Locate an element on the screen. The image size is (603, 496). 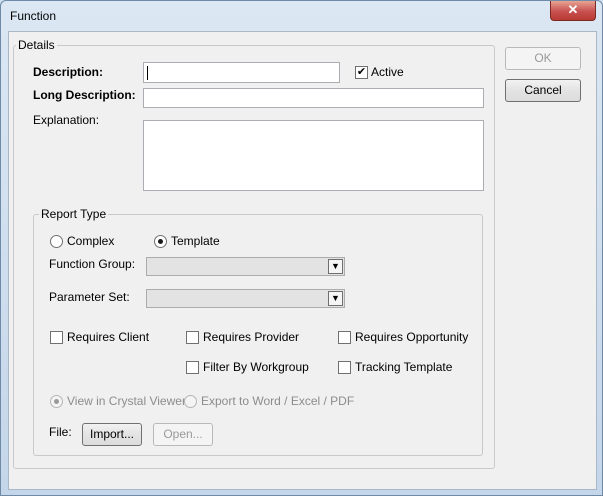
text-cursor is located at coordinates (147, 73).